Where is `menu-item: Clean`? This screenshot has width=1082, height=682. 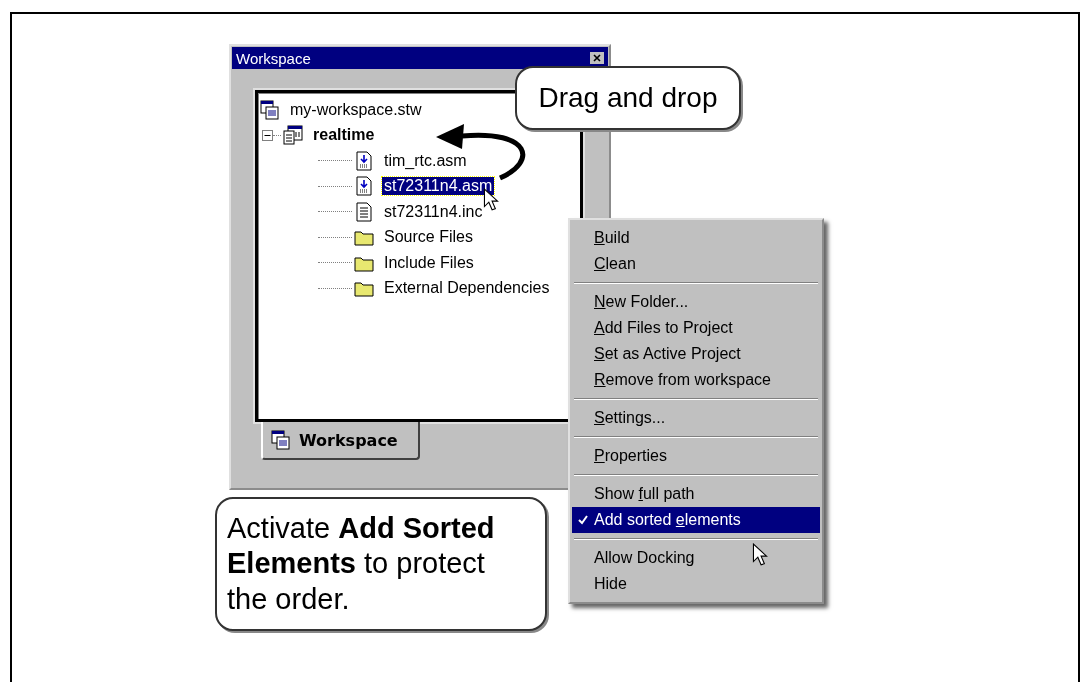 menu-item: Clean is located at coordinates (696, 264).